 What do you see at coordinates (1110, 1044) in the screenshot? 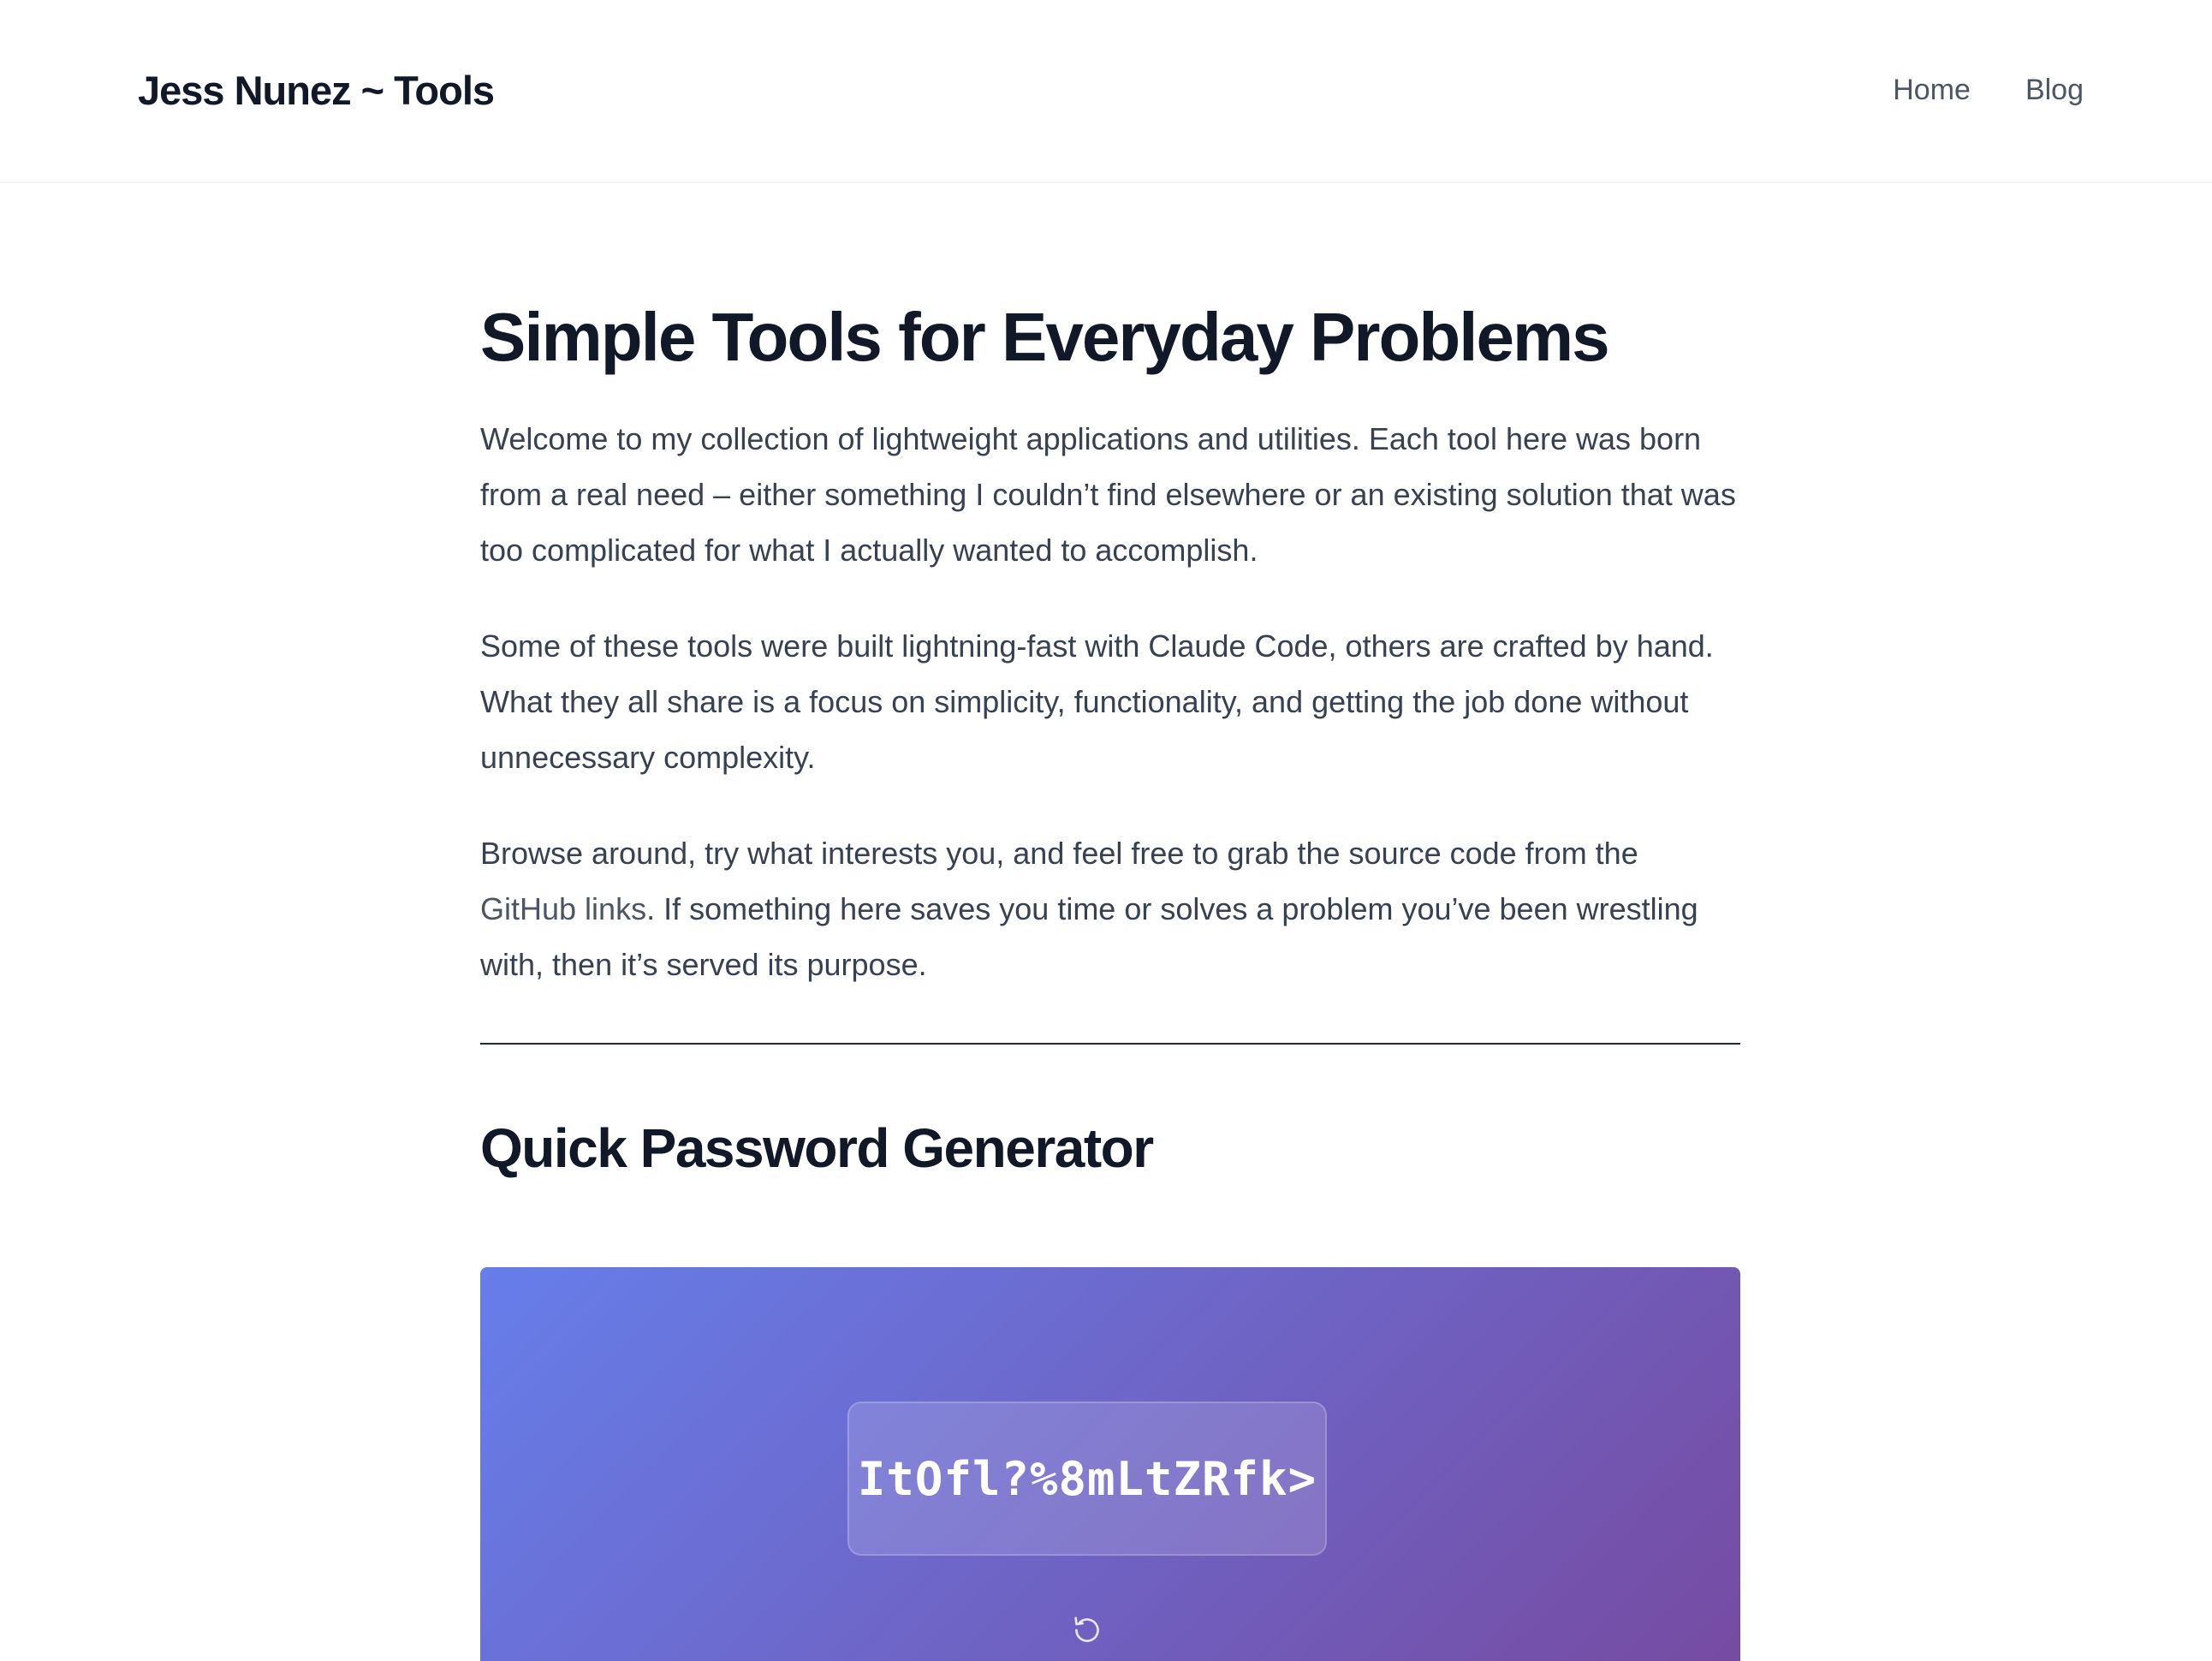
I see `section-divider` at bounding box center [1110, 1044].